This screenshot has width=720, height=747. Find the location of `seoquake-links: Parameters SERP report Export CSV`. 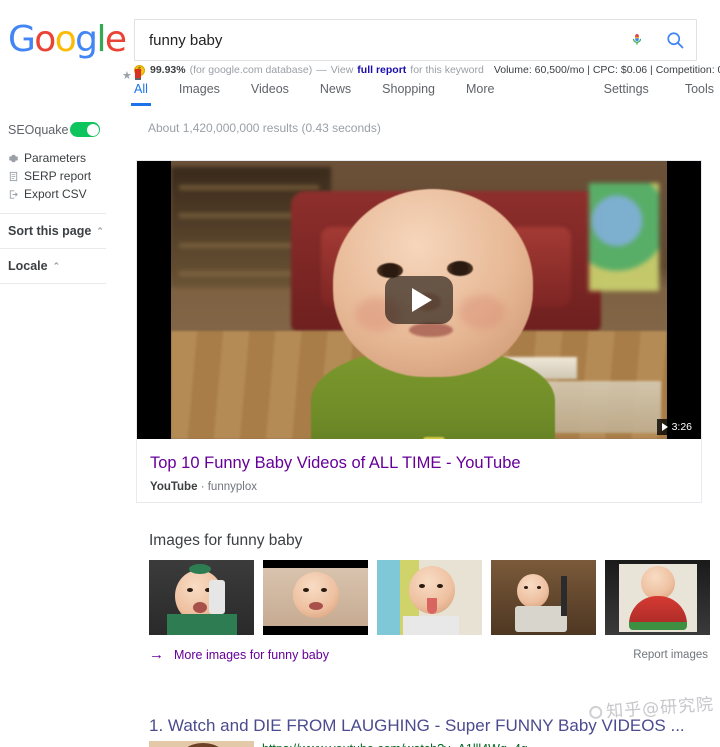

seoquake-links: Parameters SERP report Export CSV is located at coordinates (55, 180).